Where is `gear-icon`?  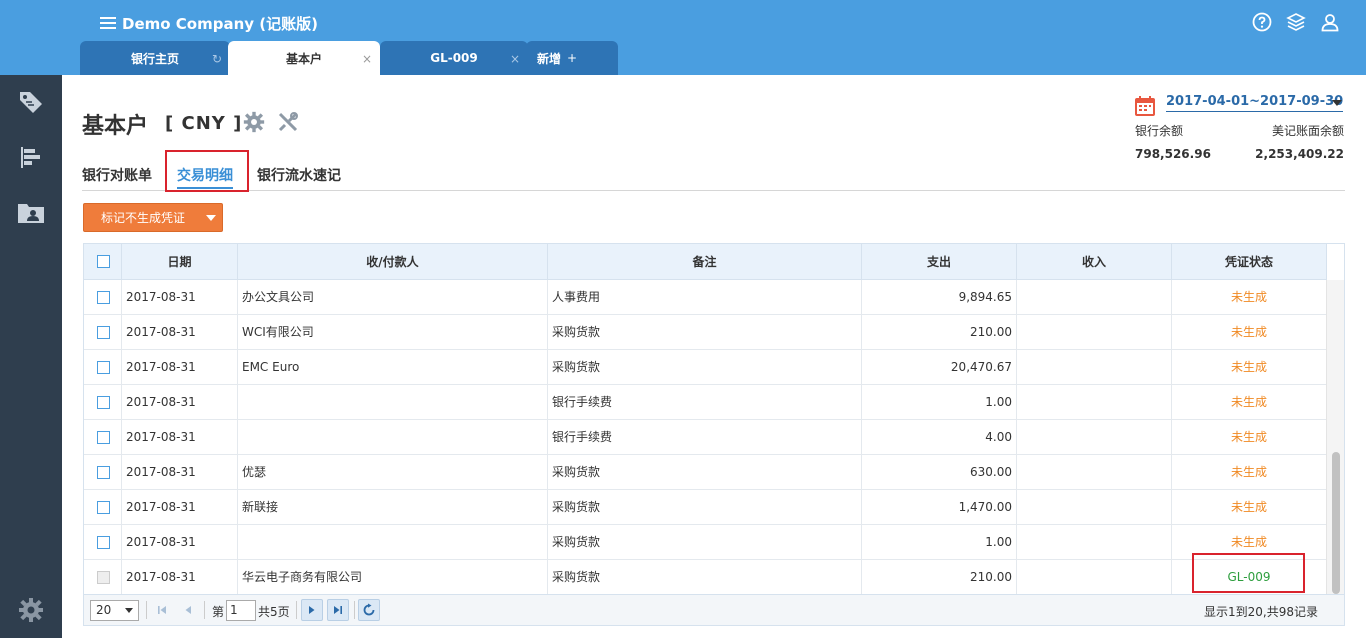 gear-icon is located at coordinates (254, 122).